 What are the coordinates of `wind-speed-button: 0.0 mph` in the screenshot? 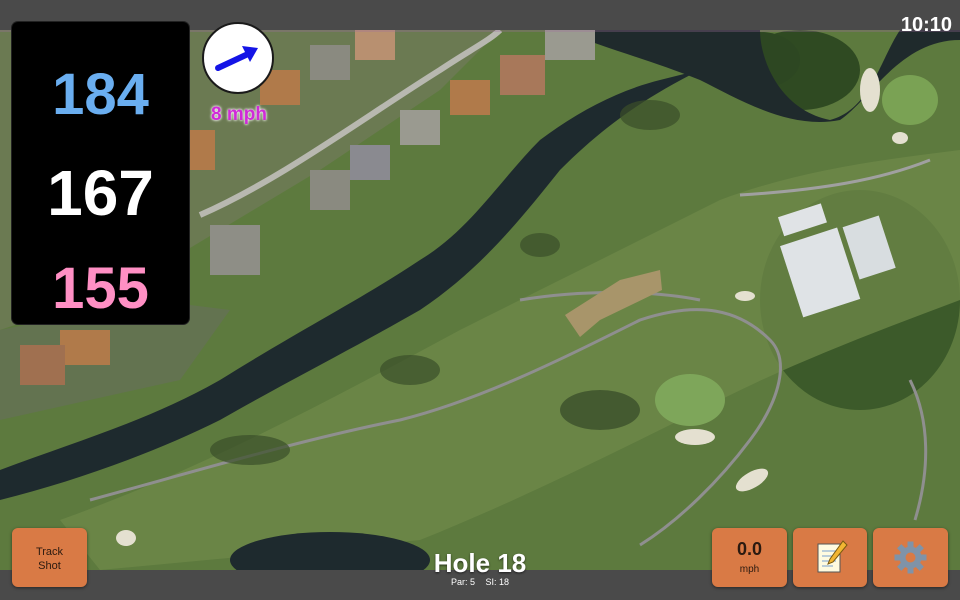 It's located at (749, 557).